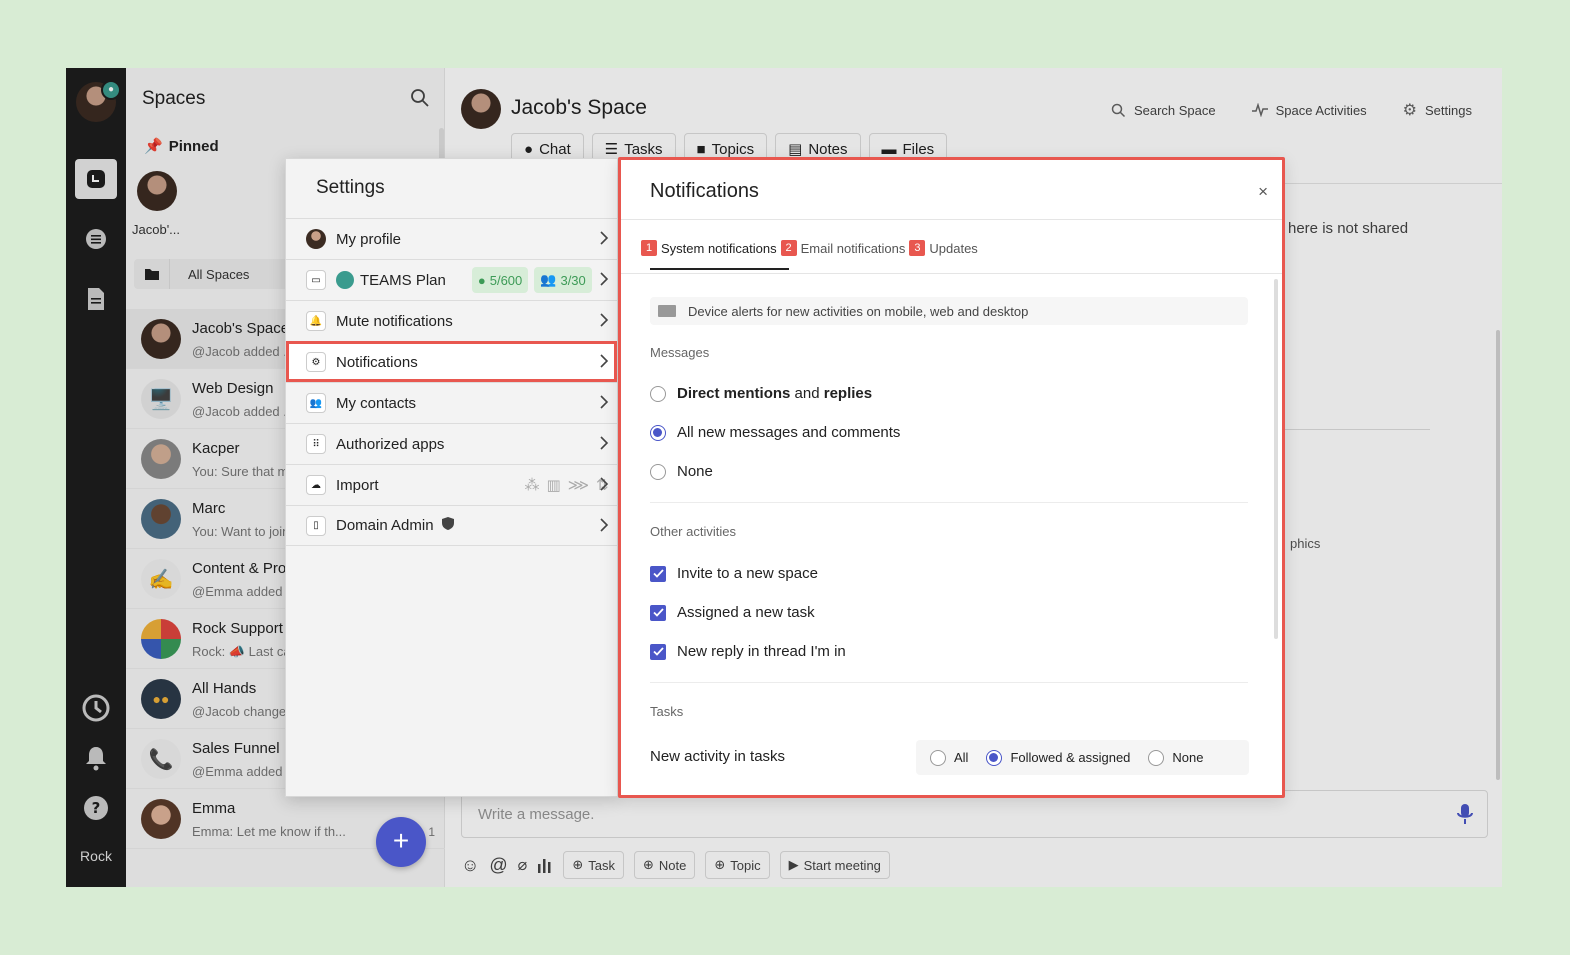  Describe the element at coordinates (345, 280) in the screenshot. I see `team-icon` at that location.